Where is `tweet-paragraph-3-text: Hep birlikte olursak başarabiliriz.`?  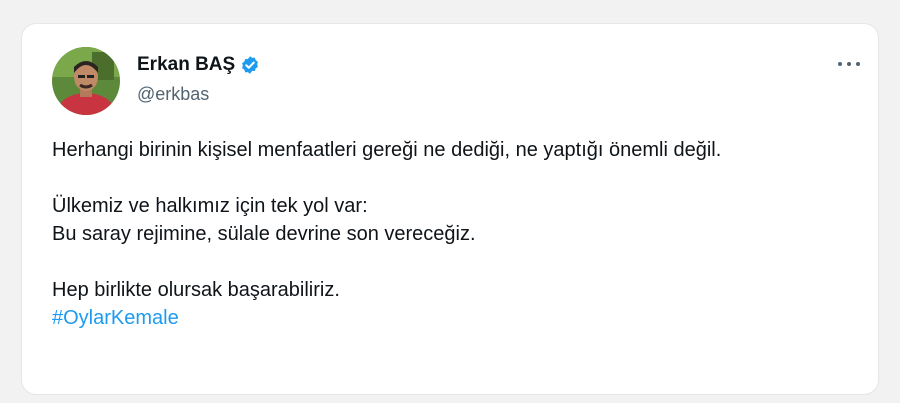
tweet-paragraph-3-text: Hep birlikte olursak başarabiliriz. is located at coordinates (196, 290).